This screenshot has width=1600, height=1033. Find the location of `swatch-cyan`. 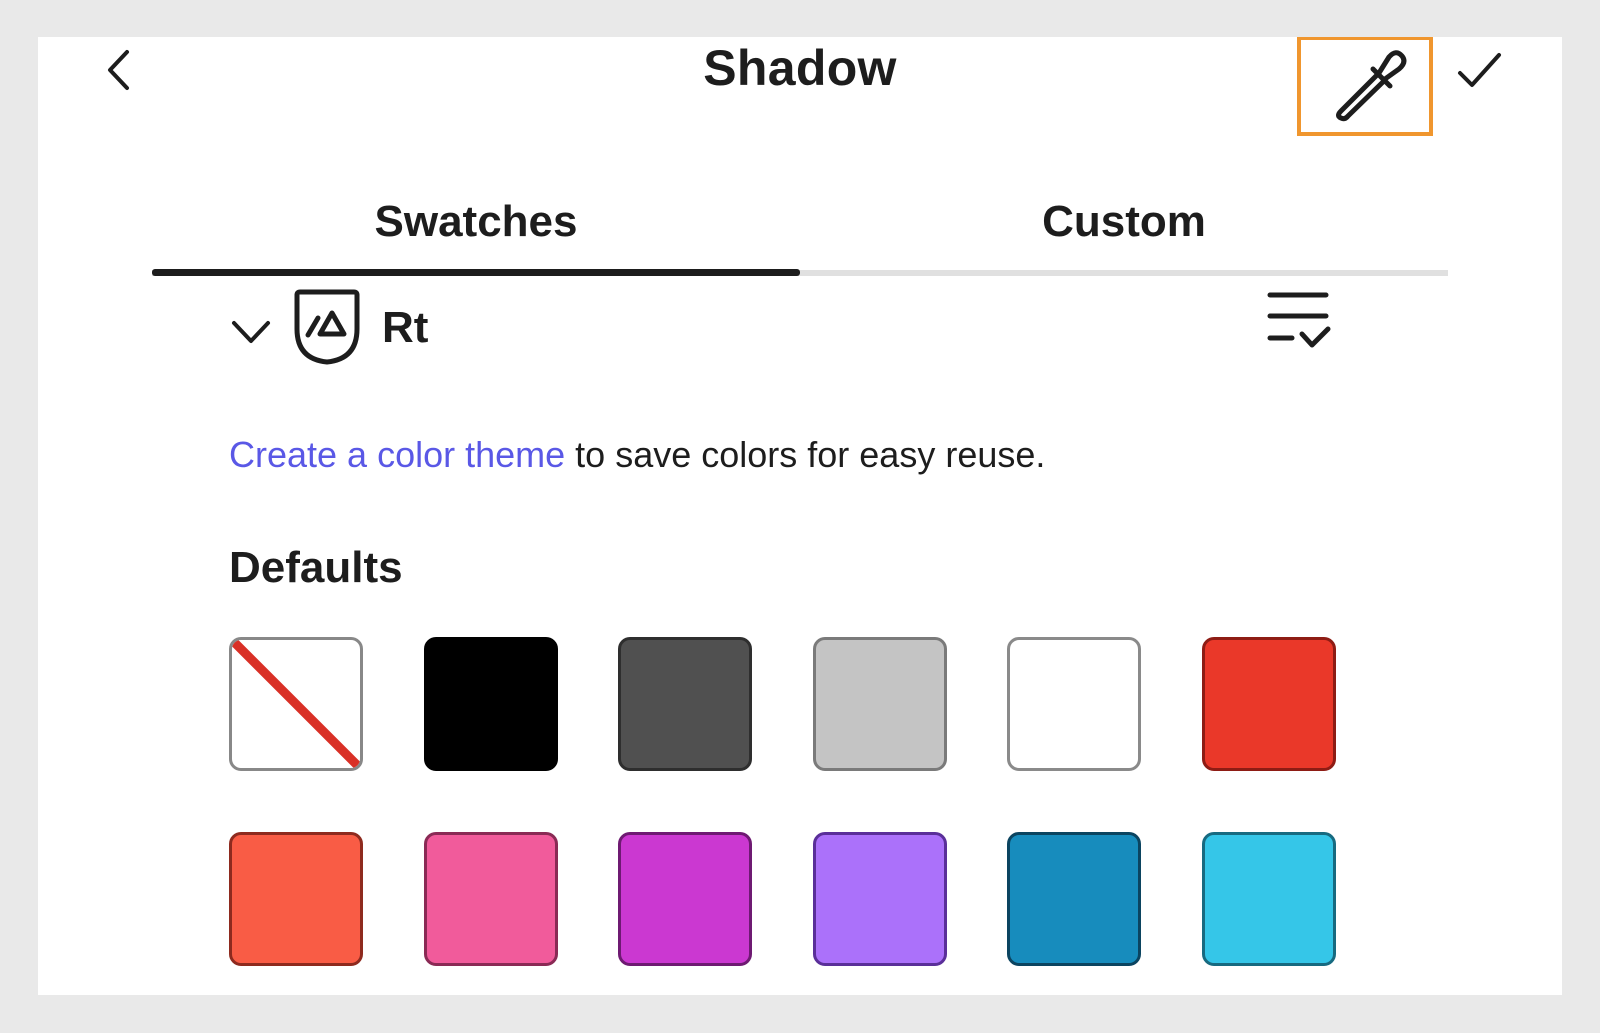

swatch-cyan is located at coordinates (1268, 899).